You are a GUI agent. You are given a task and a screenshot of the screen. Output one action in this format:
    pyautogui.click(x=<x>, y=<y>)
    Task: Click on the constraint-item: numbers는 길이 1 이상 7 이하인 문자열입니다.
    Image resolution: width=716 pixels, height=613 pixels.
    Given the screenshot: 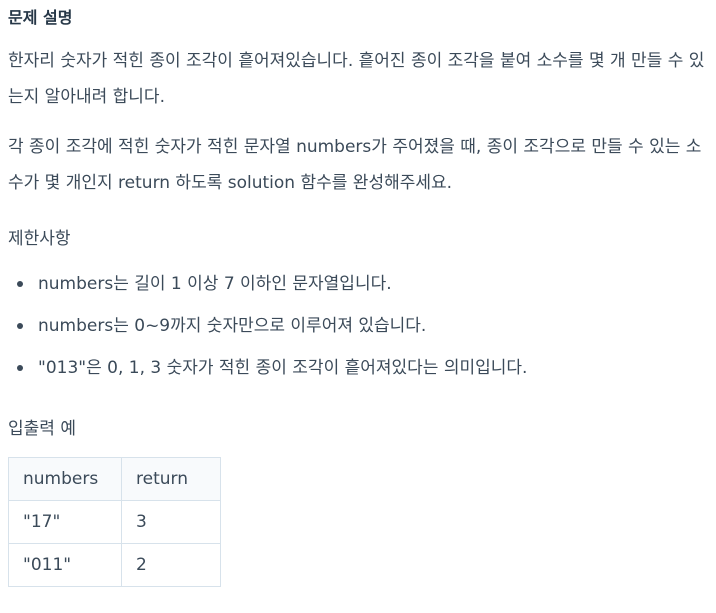 What is the action you would take?
    pyautogui.click(x=362, y=284)
    